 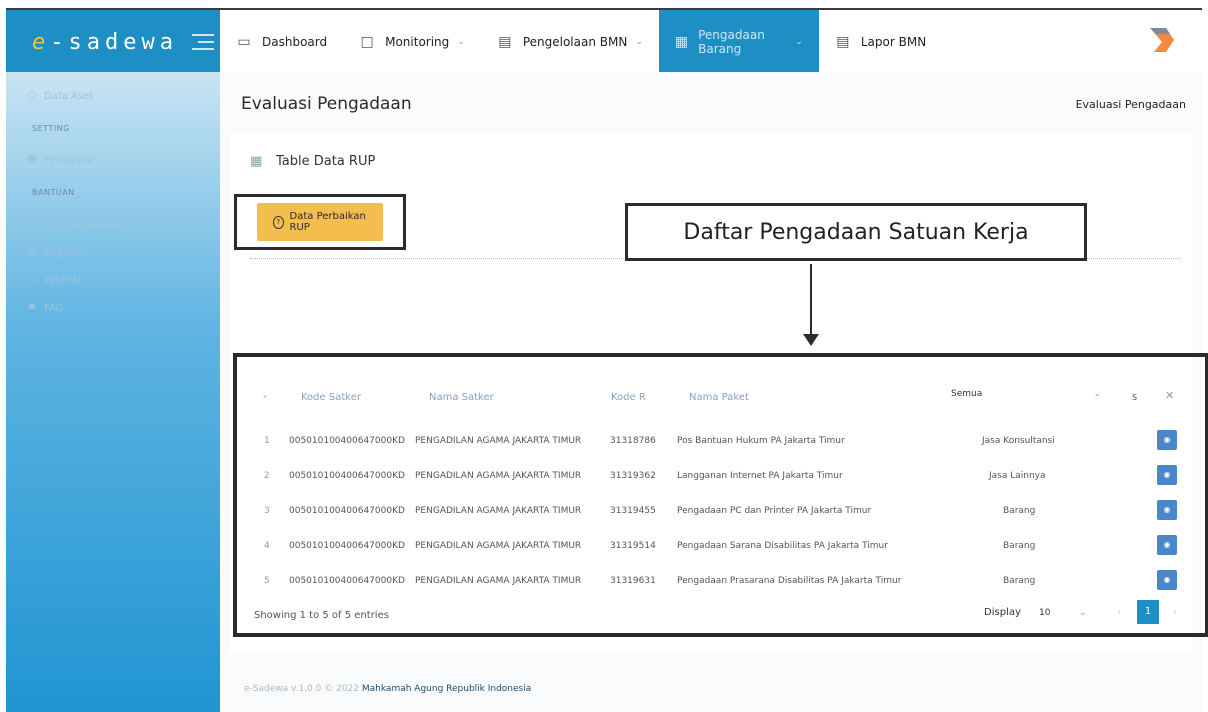 I want to click on page-title: Evaluasi Pengadaan, so click(x=326, y=104).